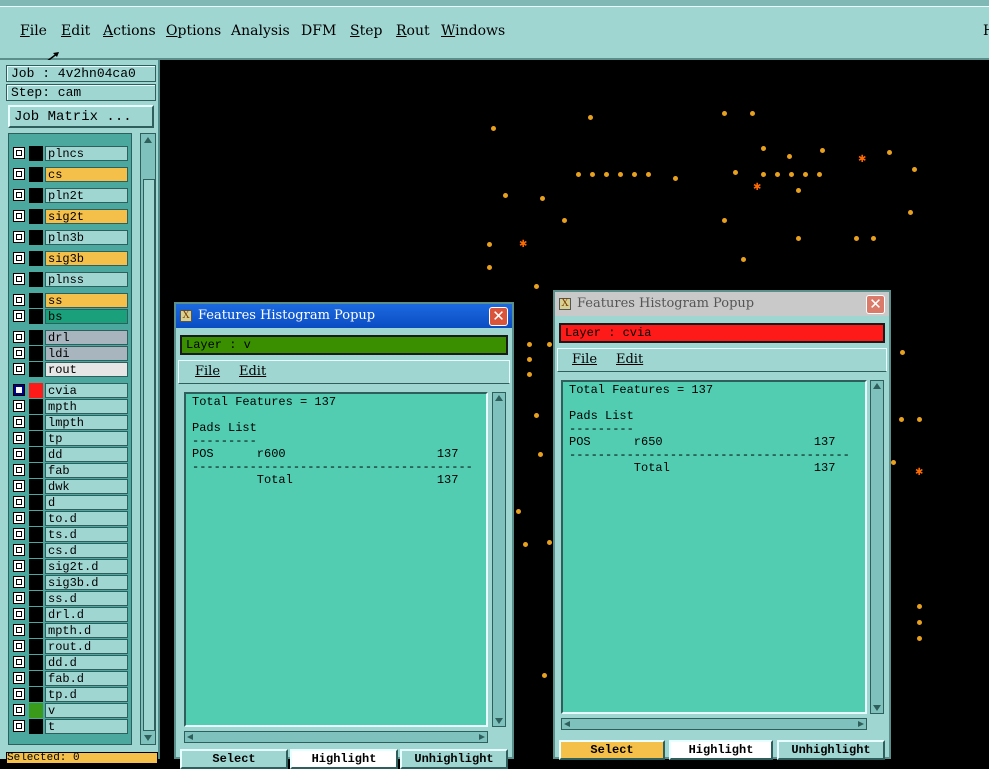  I want to click on layer-name: cs.d, so click(86, 550).